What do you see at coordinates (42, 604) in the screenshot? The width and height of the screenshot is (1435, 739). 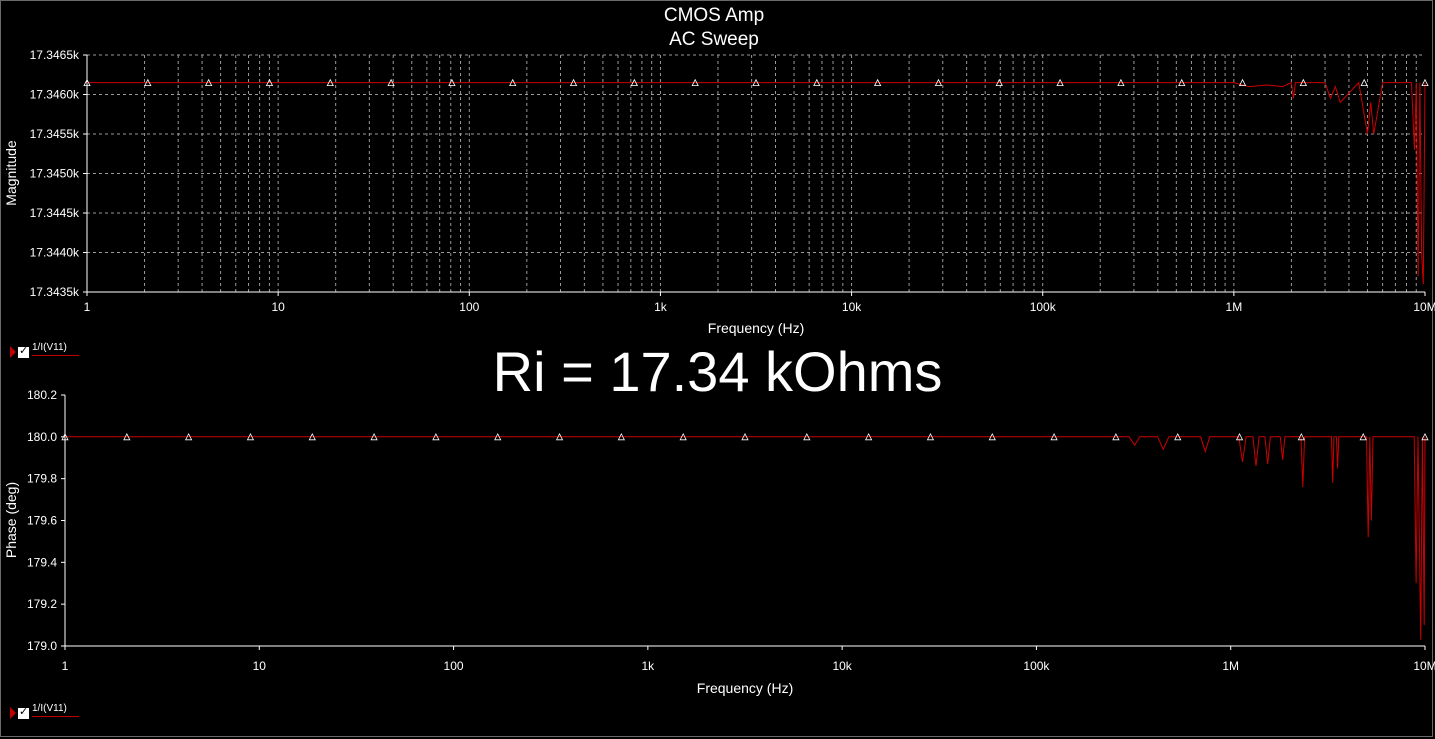 I see `y-tick-label: 179.2` at bounding box center [42, 604].